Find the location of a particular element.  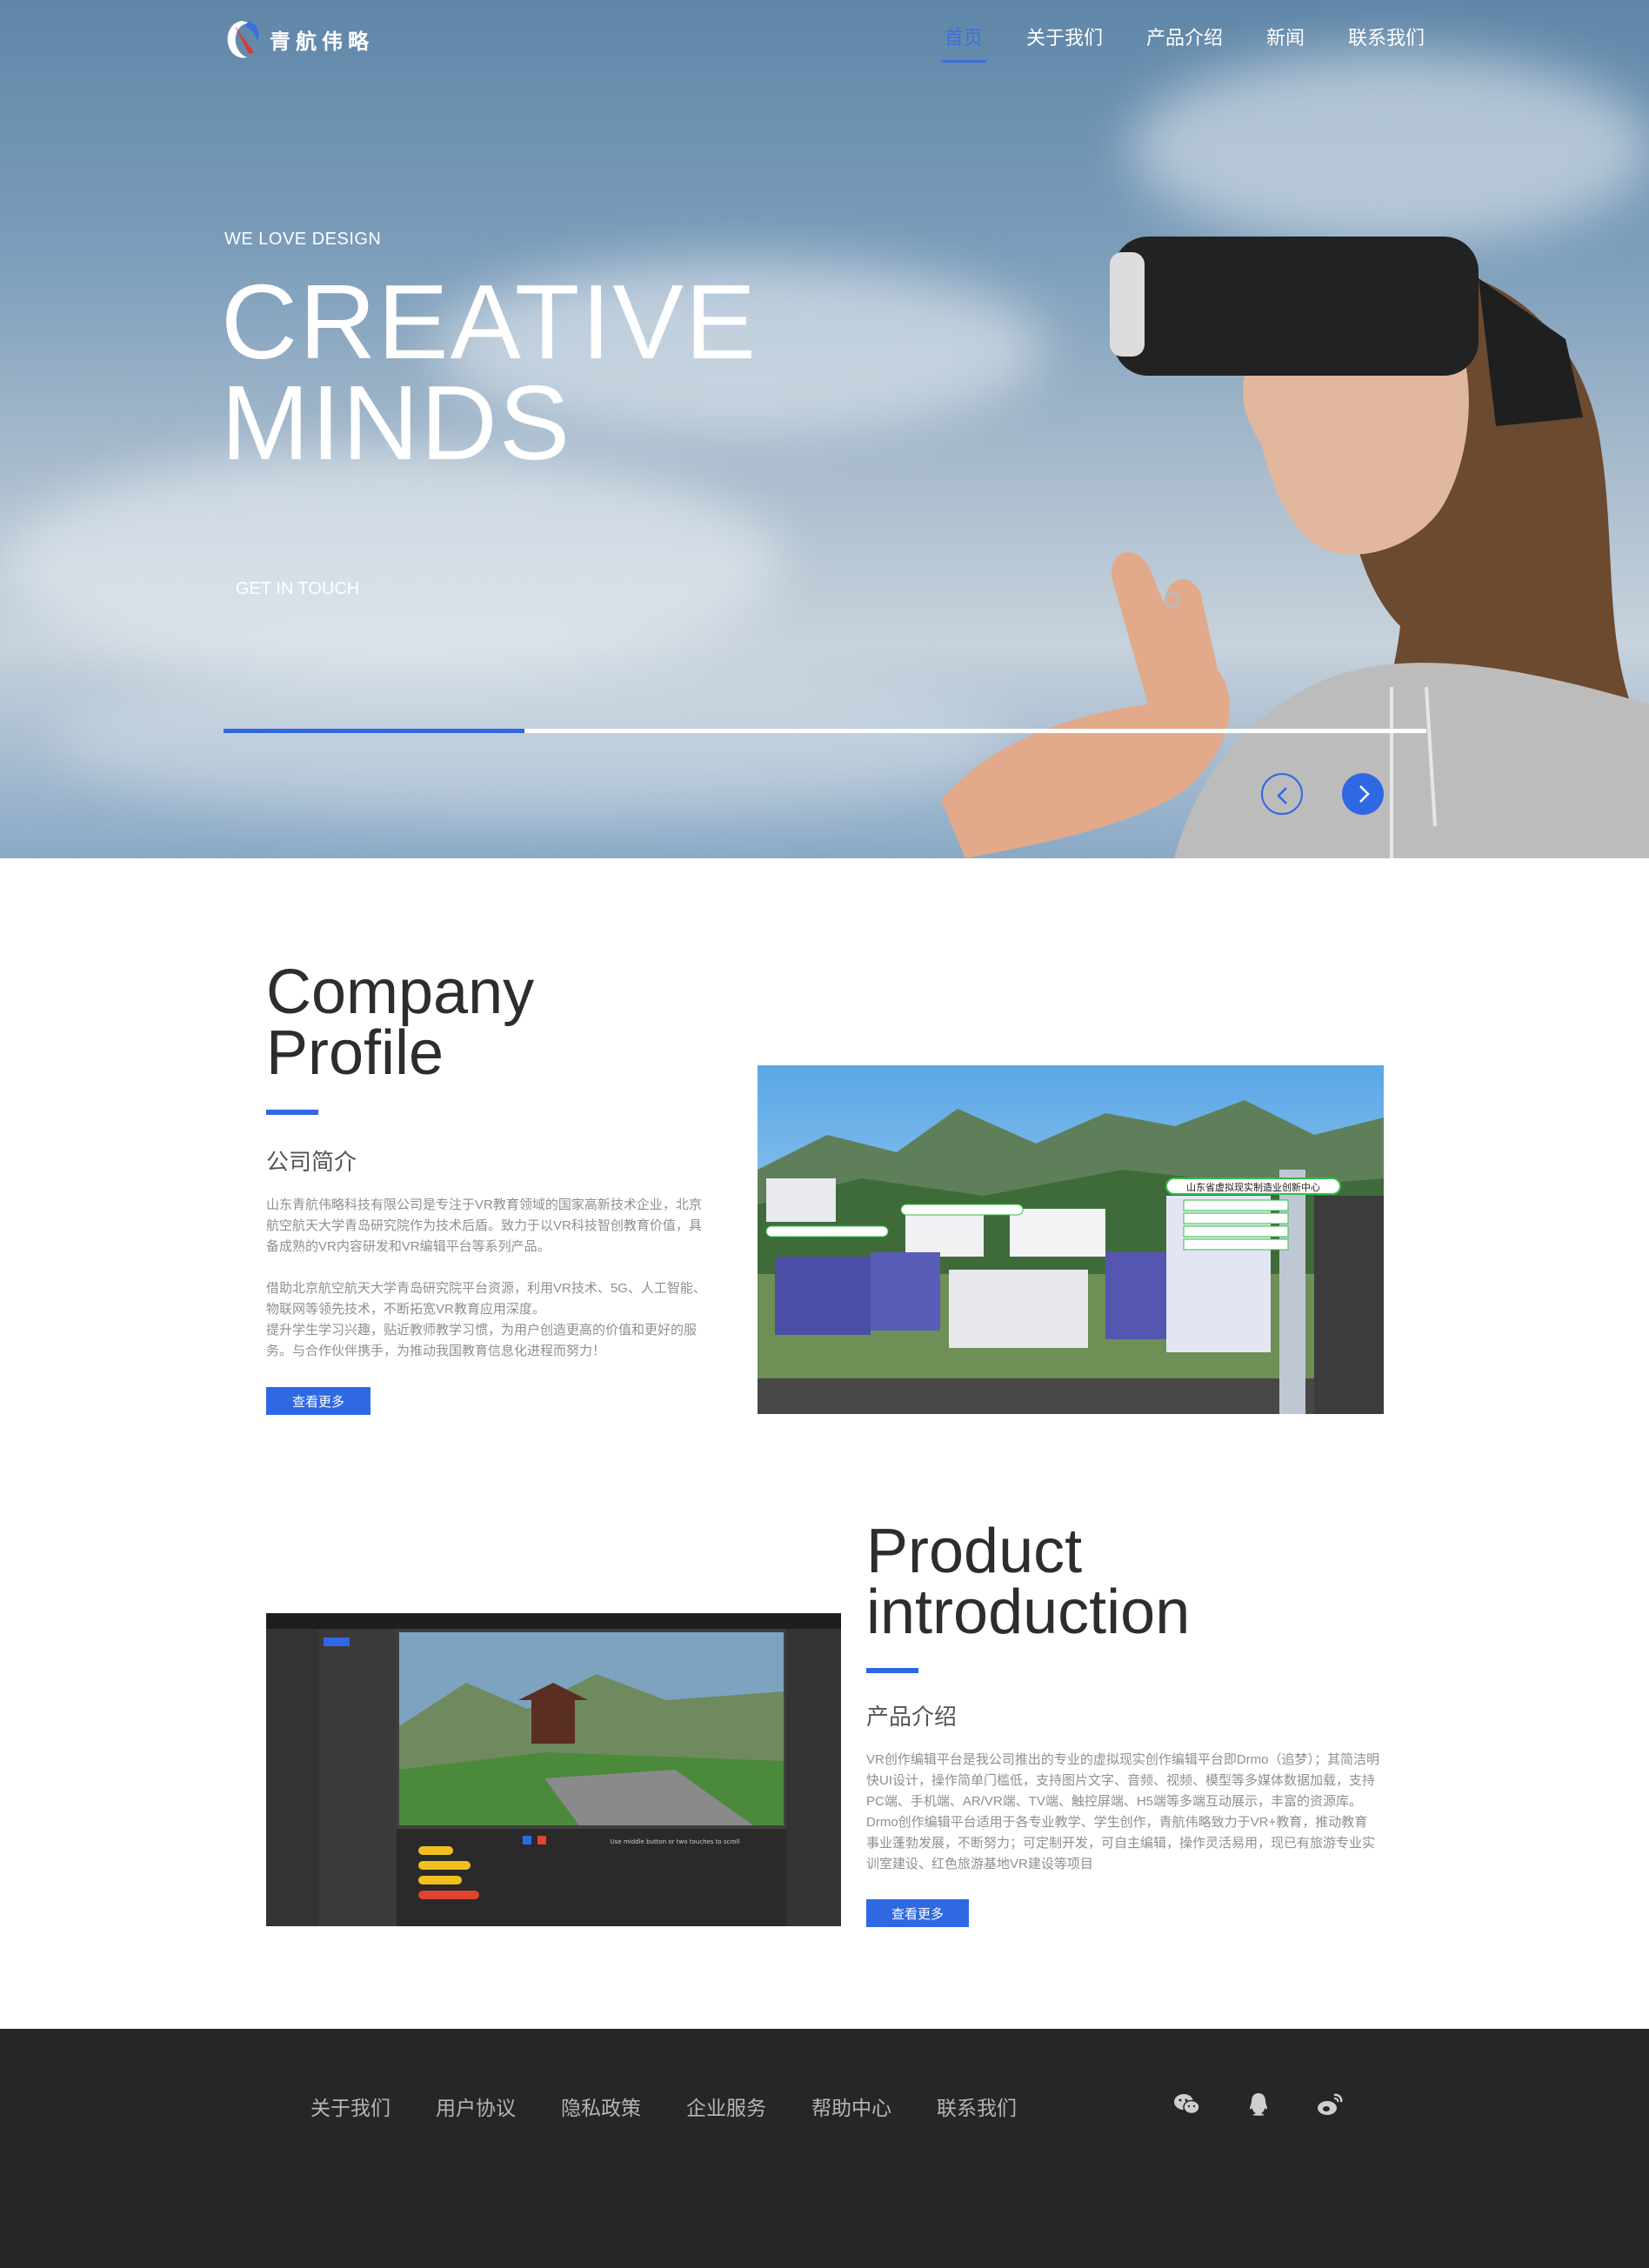

hero-title-line2: MINDS is located at coordinates (396, 423).